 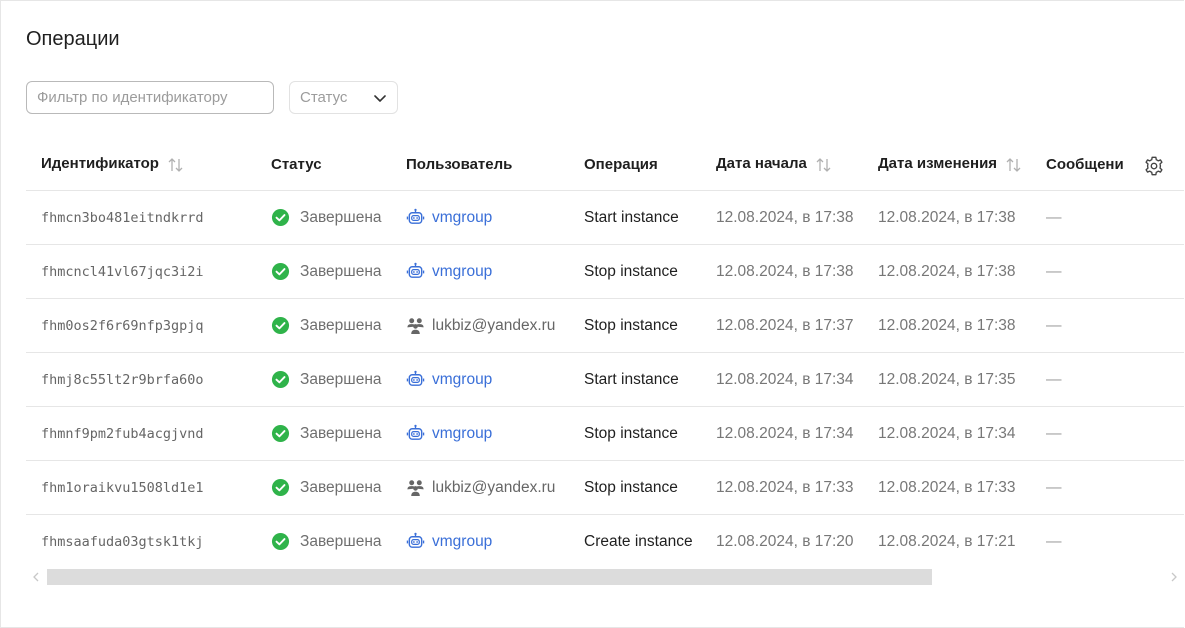 What do you see at coordinates (947, 487) in the screenshot?
I see `modified-date: 12.08.2024, в 17:33` at bounding box center [947, 487].